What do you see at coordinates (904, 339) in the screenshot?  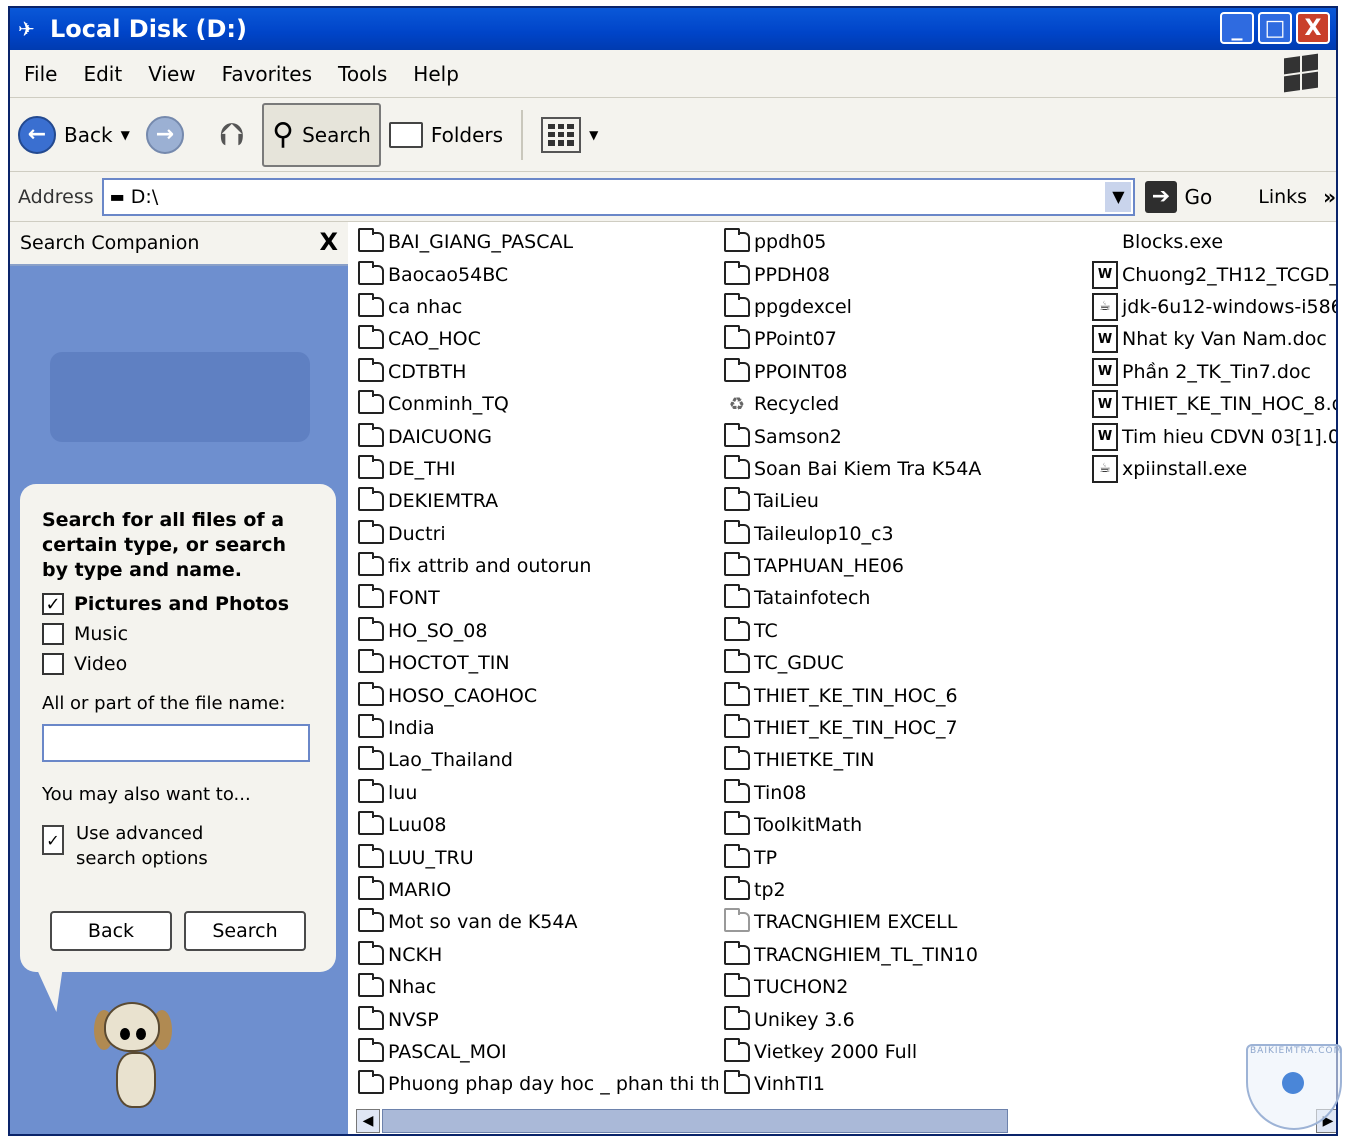 I see `file-item: PPoint07` at bounding box center [904, 339].